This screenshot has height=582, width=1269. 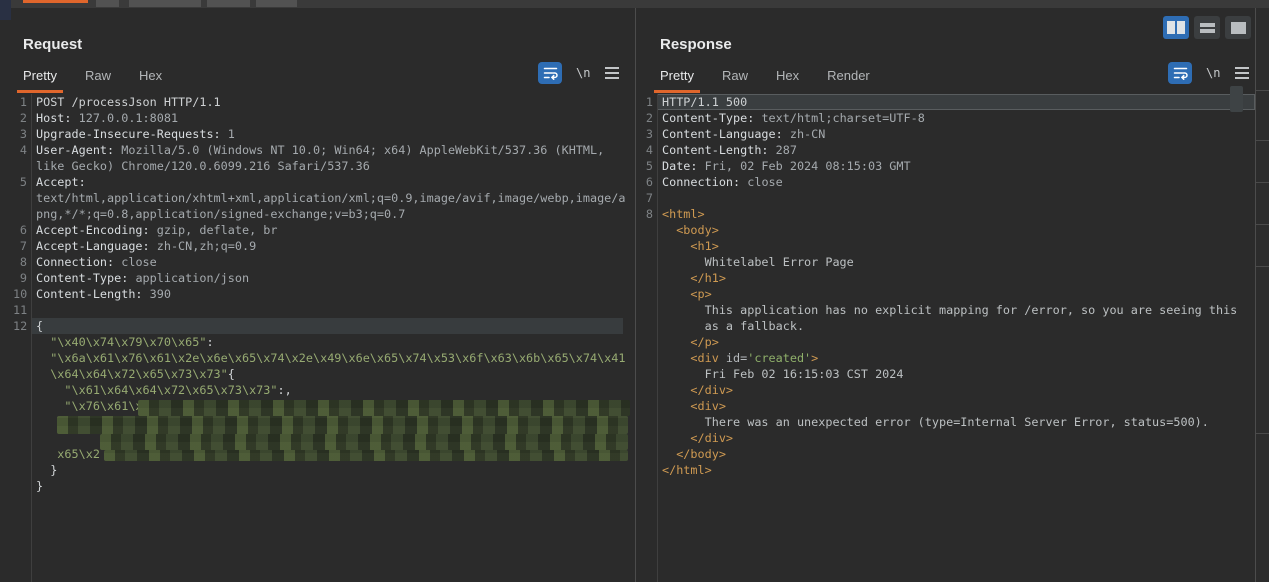 I want to click on code-line: </html>, so click(x=687, y=470).